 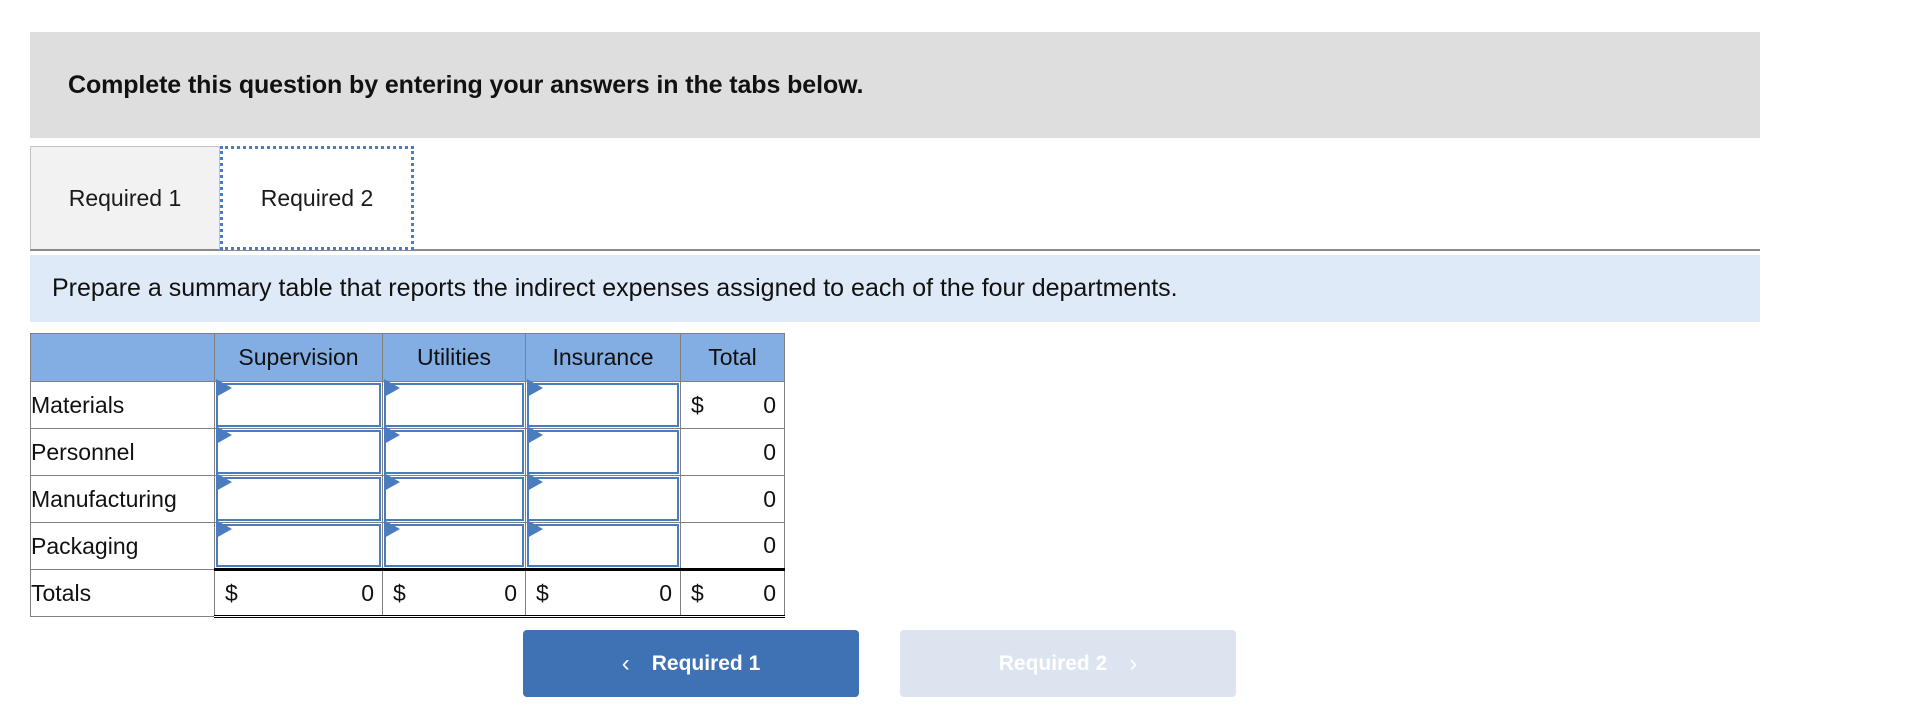 I want to click on total-personnel: 0, so click(x=732, y=452).